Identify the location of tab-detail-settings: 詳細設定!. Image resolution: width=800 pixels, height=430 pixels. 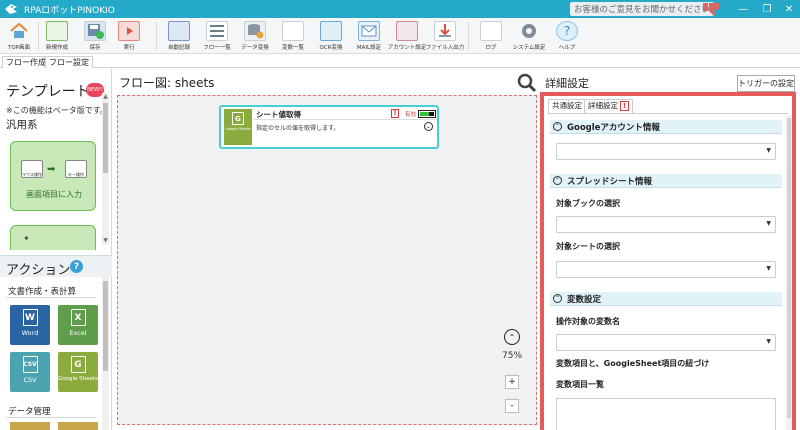
(608, 106).